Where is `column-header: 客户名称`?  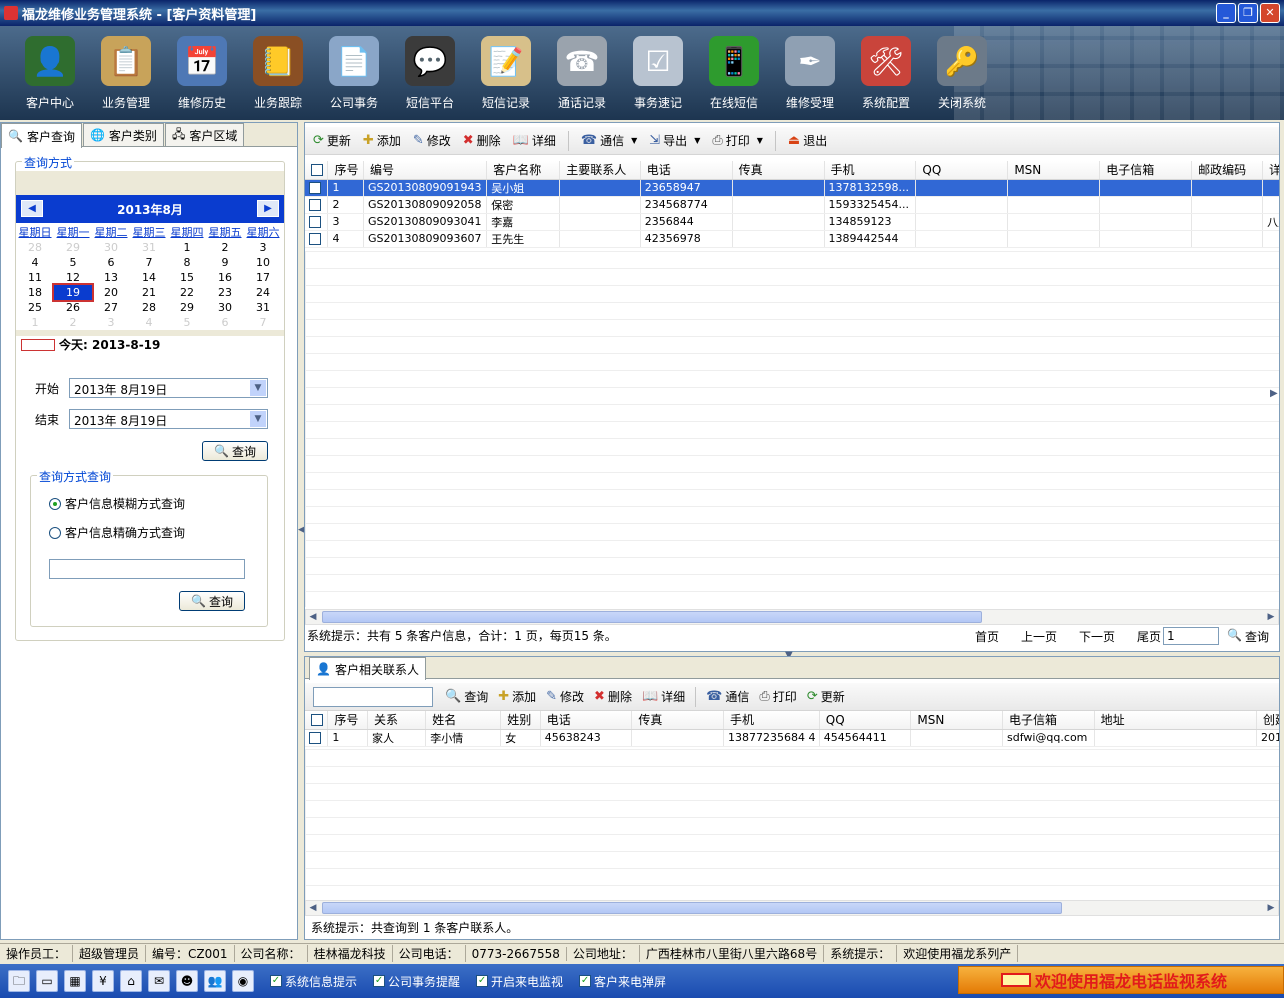 column-header: 客户名称 is located at coordinates (523, 170).